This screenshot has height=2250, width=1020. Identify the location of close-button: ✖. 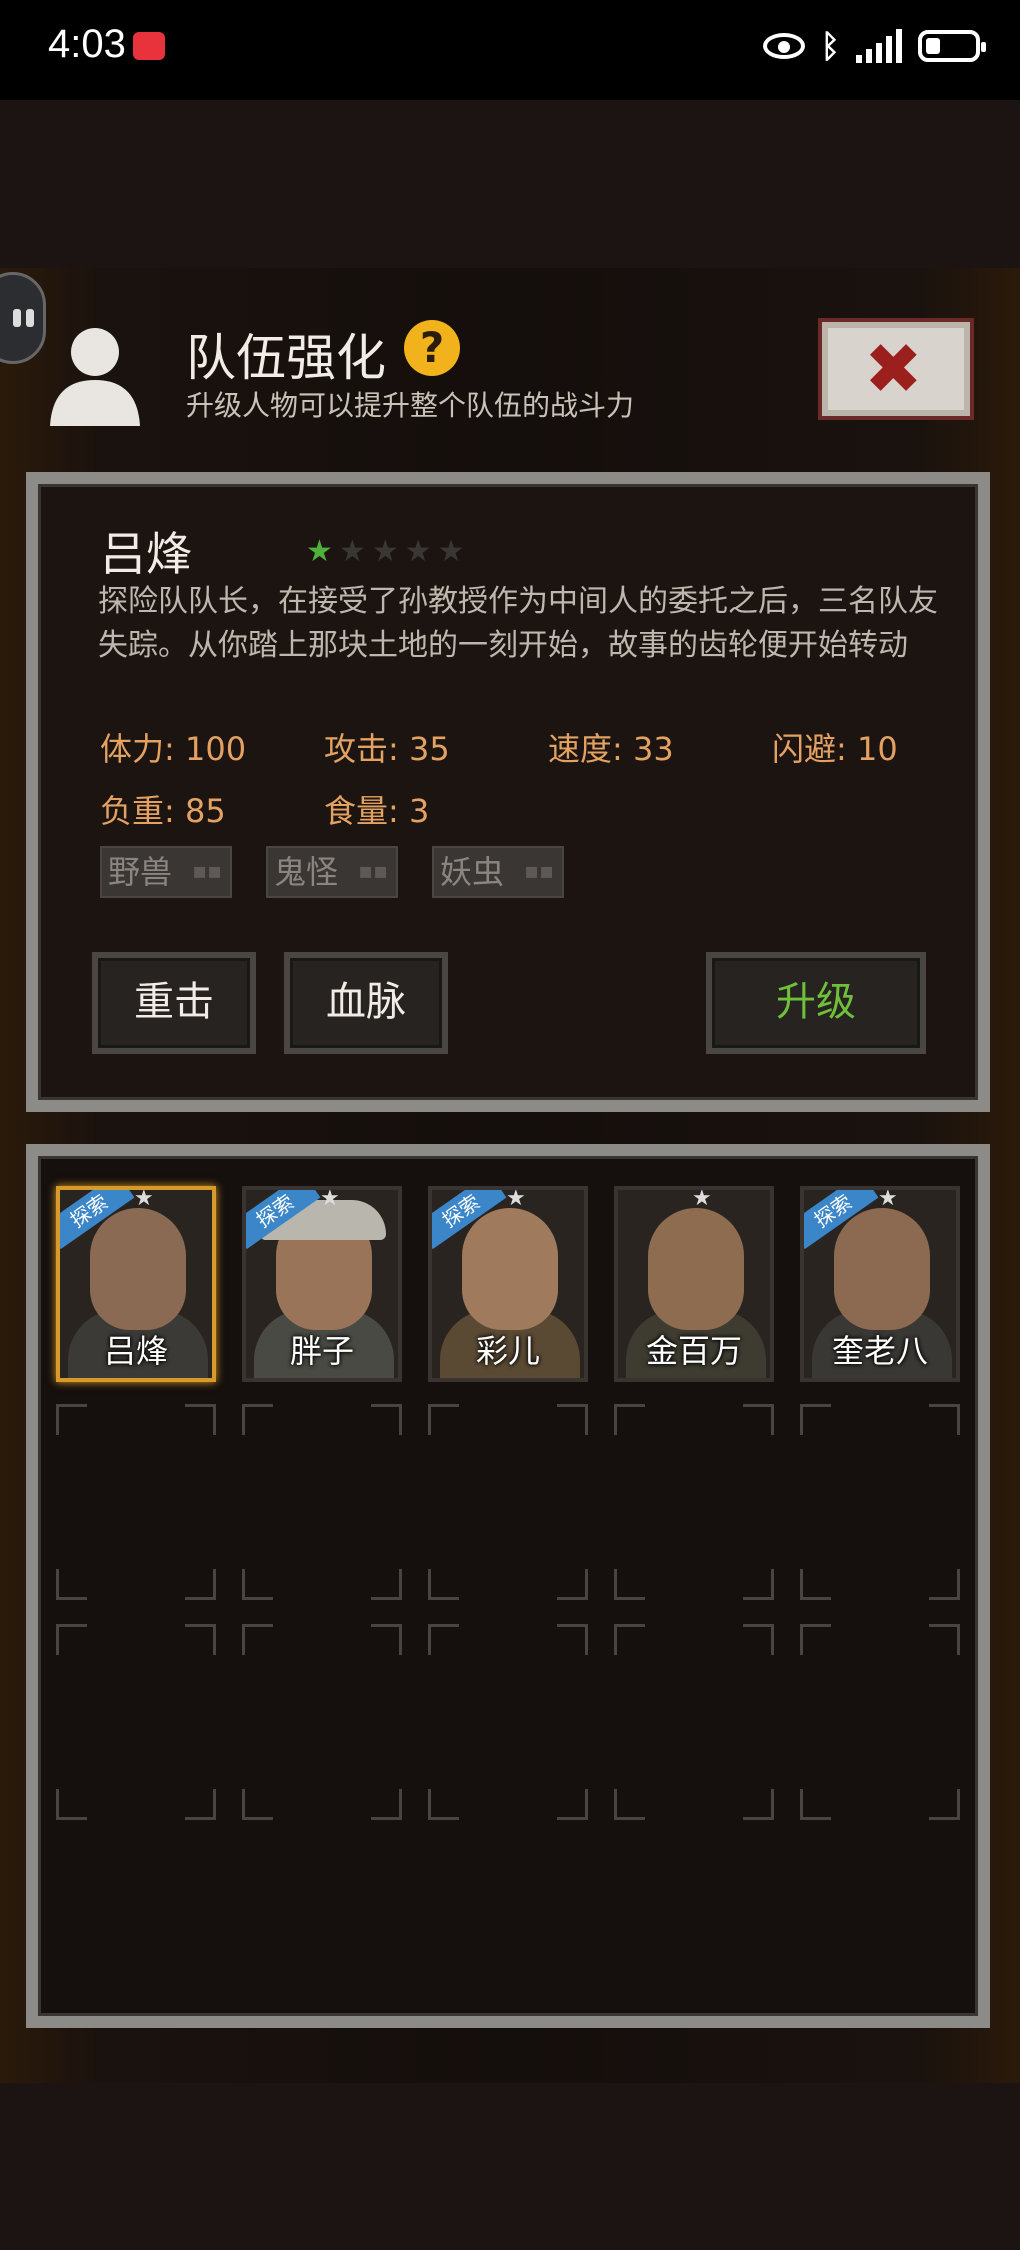
(896, 369).